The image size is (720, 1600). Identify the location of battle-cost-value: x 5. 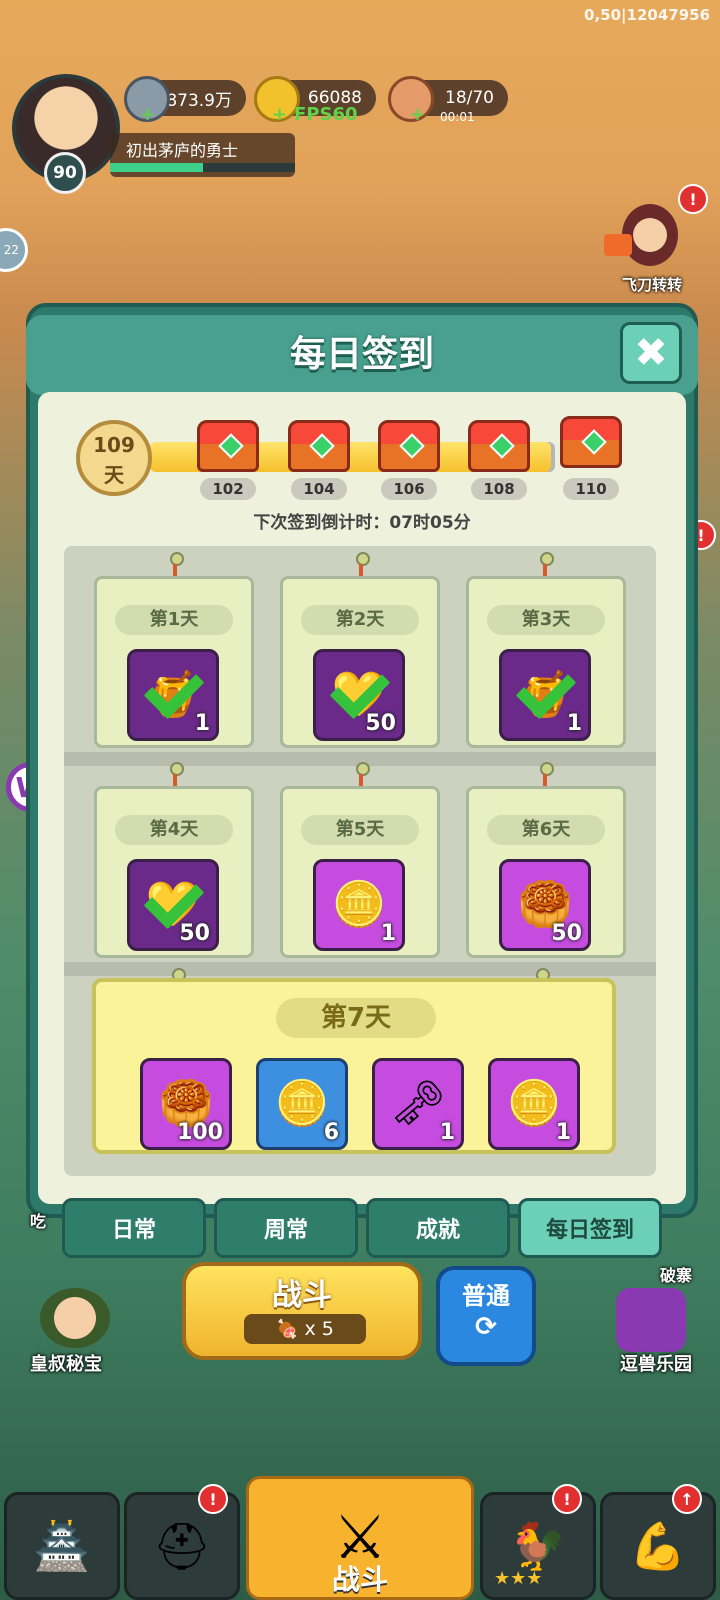
(319, 1329).